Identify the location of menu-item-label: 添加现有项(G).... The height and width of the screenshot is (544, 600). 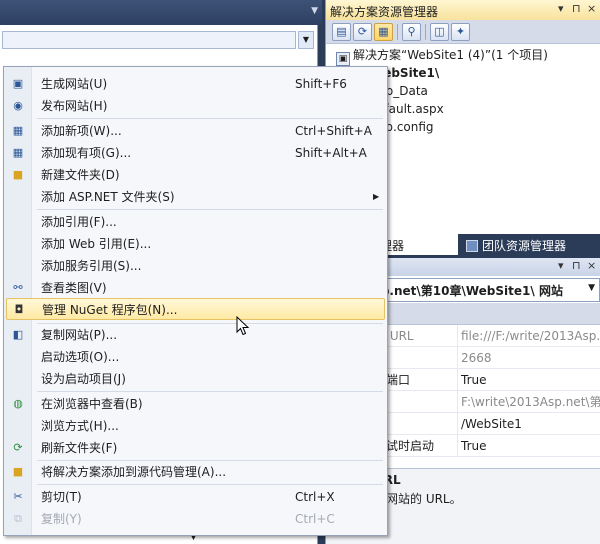
(86, 153).